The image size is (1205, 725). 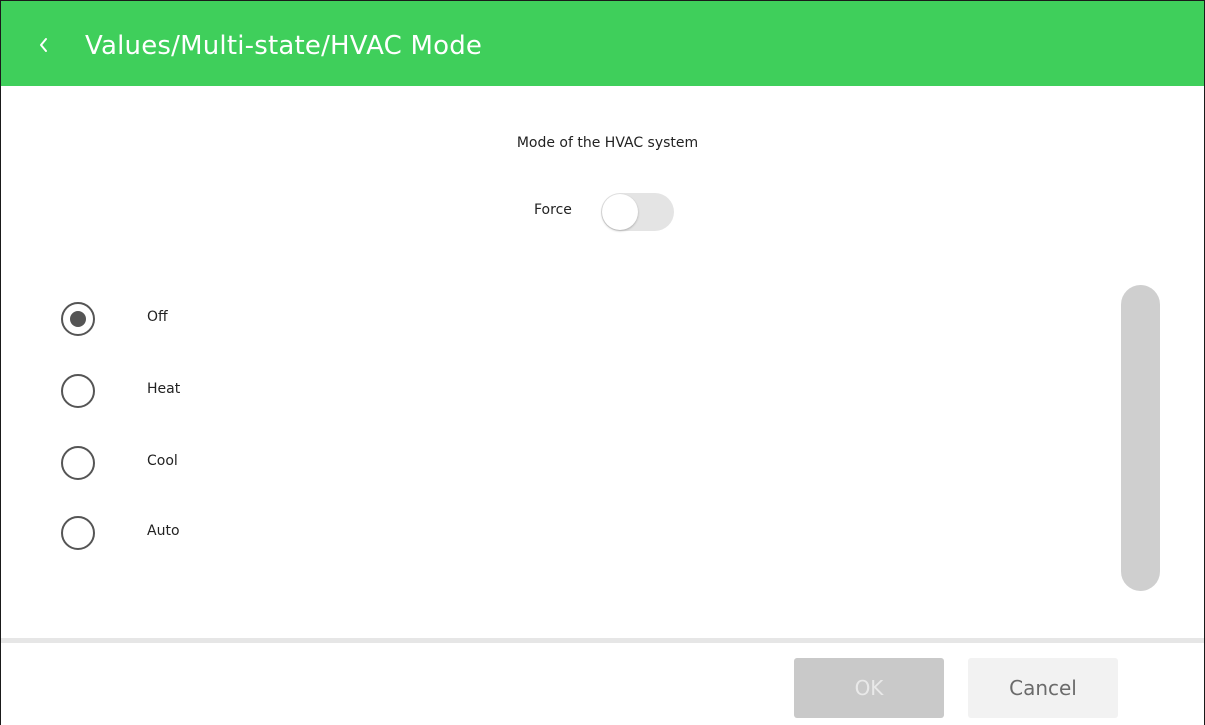 I want to click on option-cool: Cool, so click(x=241, y=465).